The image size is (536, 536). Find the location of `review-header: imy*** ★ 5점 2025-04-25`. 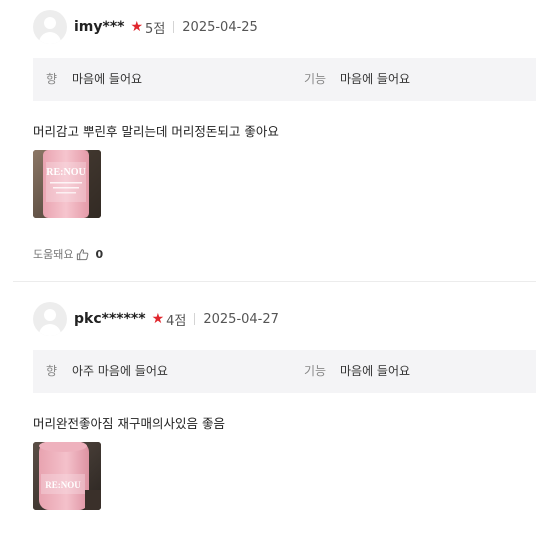

review-header: imy*** ★ 5점 2025-04-25 is located at coordinates (145, 27).